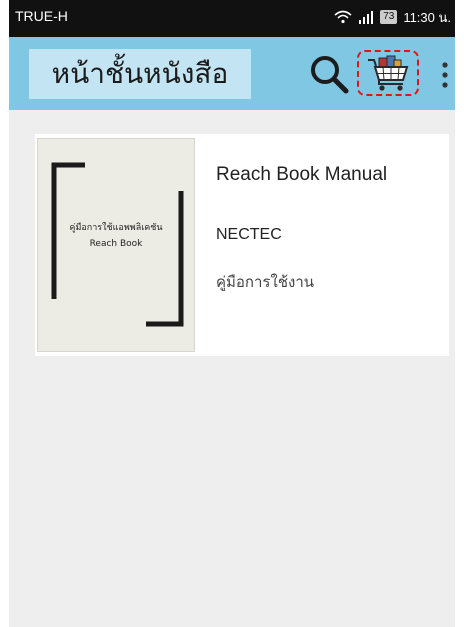 The height and width of the screenshot is (627, 464). Describe the element at coordinates (389, 17) in the screenshot. I see `battery-icon: 73` at that location.